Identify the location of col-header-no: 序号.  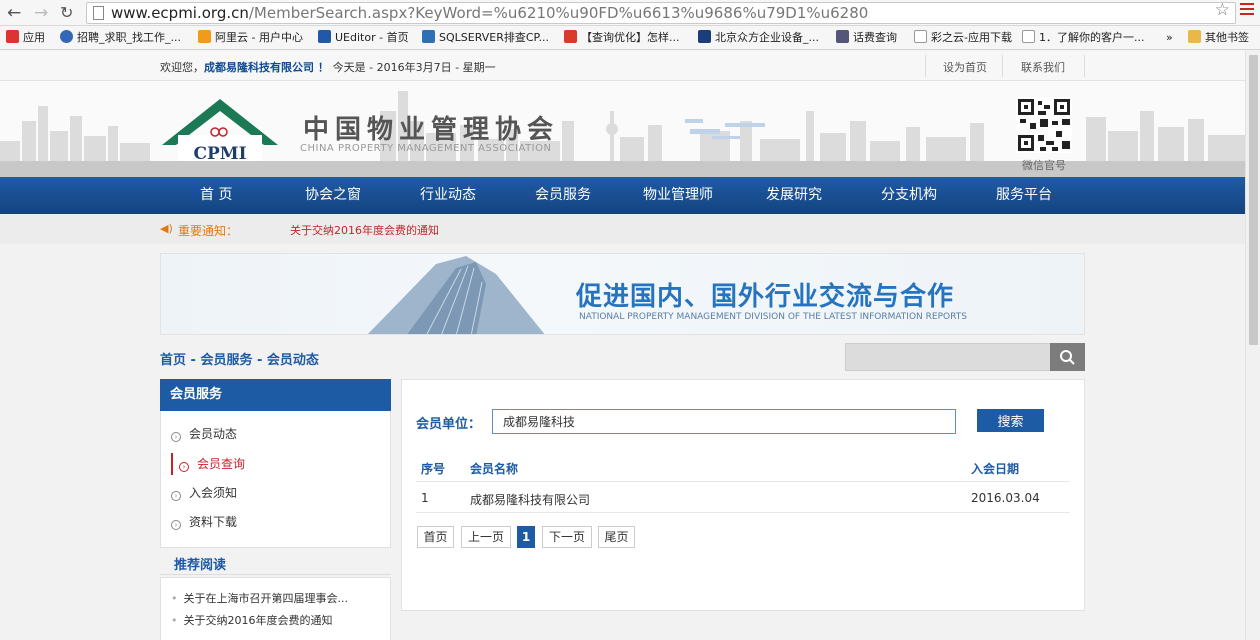
(433, 469).